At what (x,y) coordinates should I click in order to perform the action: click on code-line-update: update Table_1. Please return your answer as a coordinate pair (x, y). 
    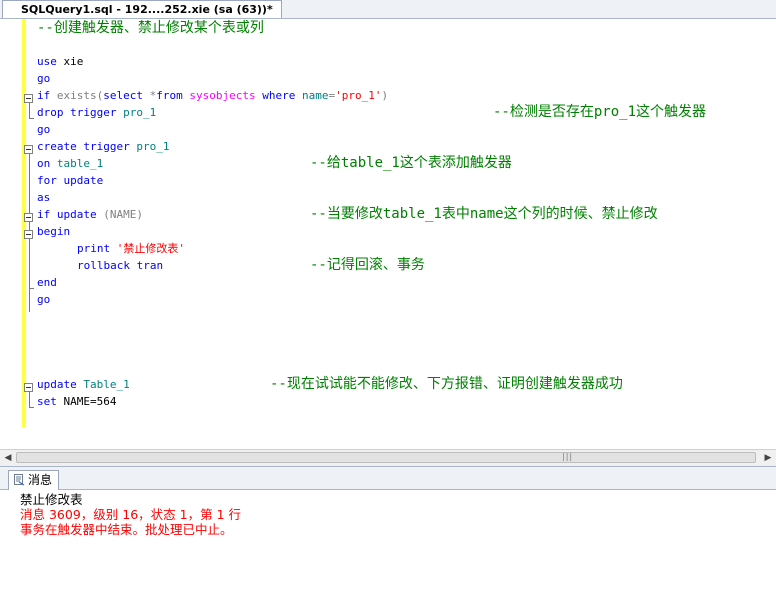
    Looking at the image, I should click on (83, 384).